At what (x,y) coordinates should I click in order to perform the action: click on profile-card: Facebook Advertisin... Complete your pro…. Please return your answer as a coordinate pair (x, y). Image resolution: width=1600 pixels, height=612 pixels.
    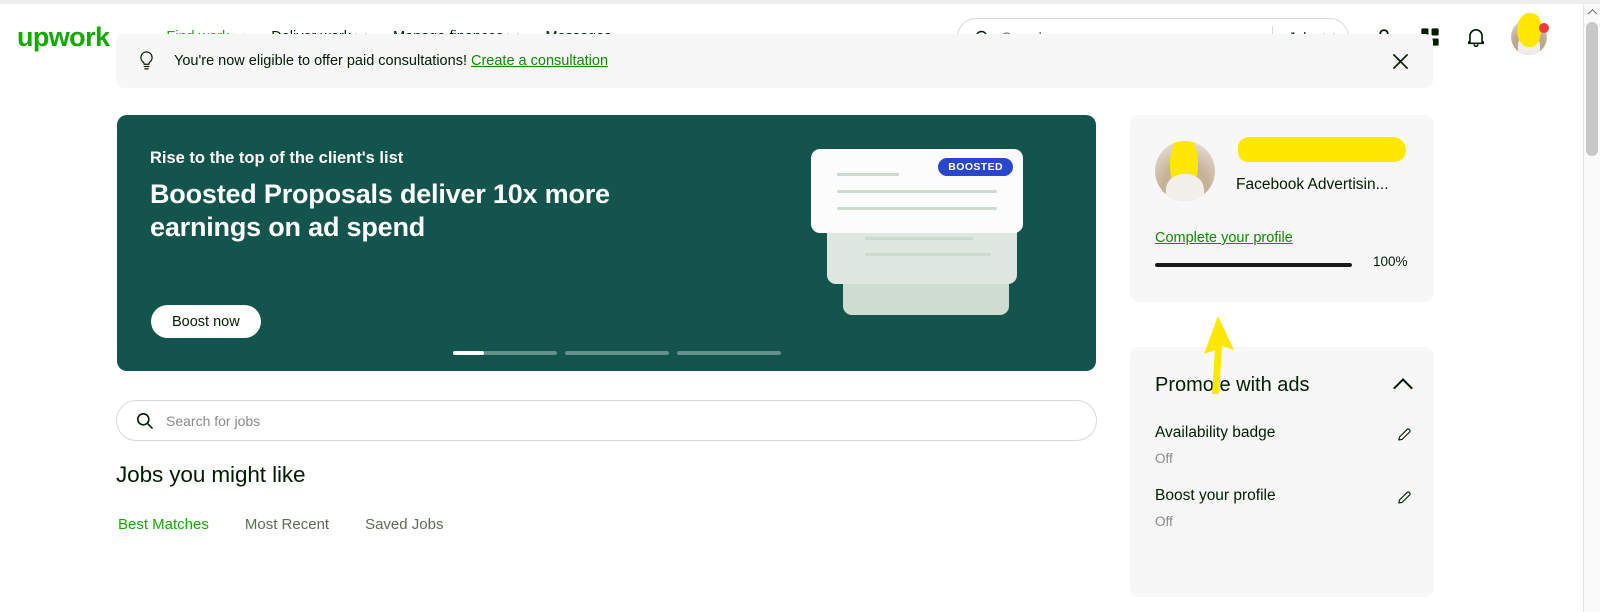
    Looking at the image, I should click on (1282, 208).